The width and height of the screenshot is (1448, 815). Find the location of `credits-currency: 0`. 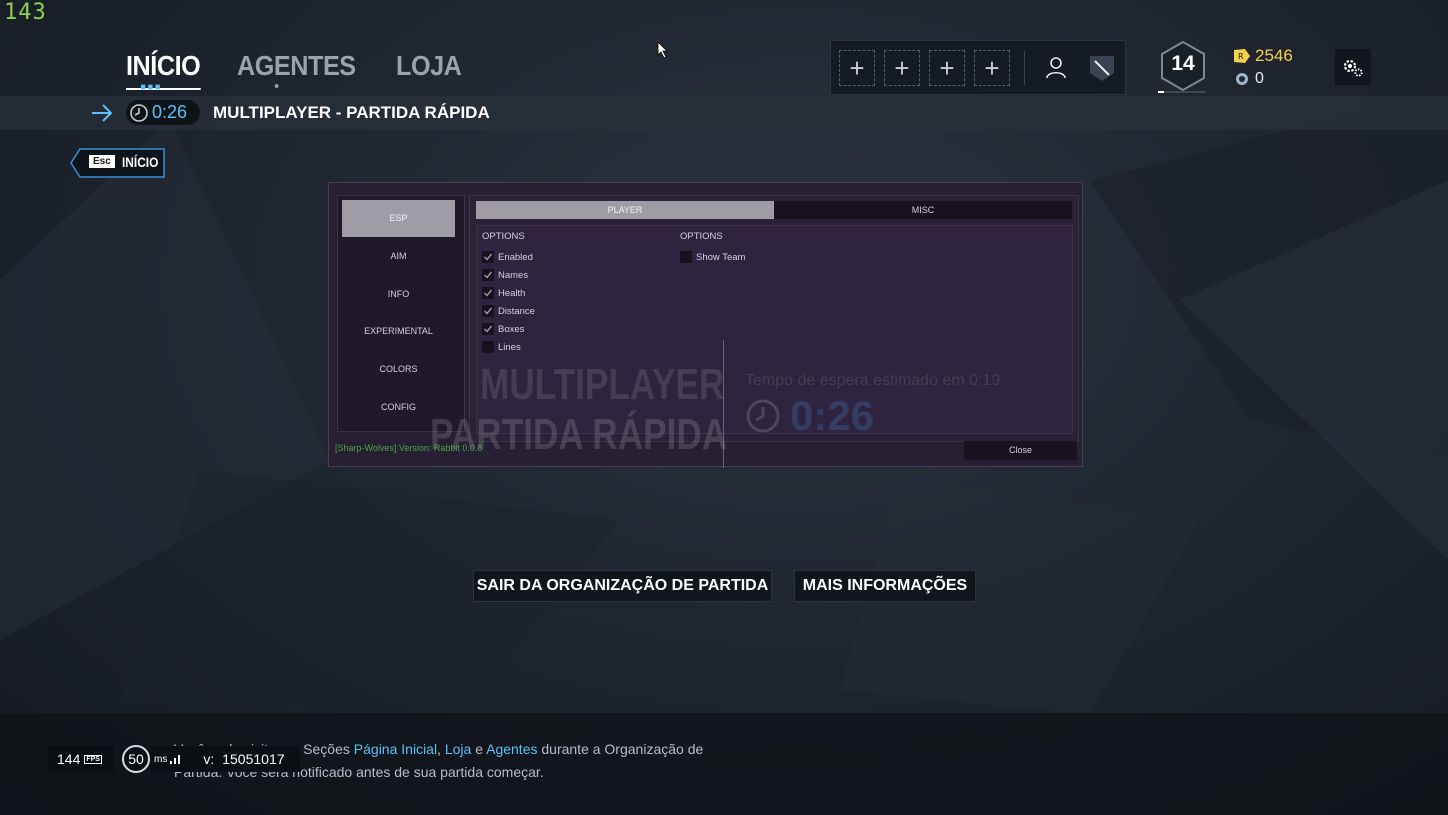

credits-currency: 0 is located at coordinates (1249, 79).